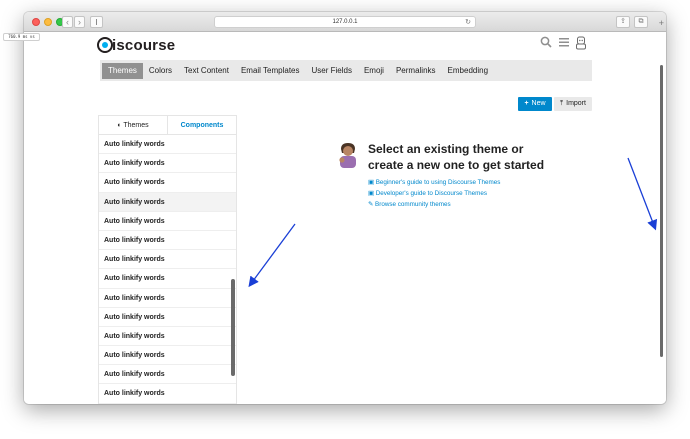  I want to click on annotation-arrow-left, so click(272, 255).